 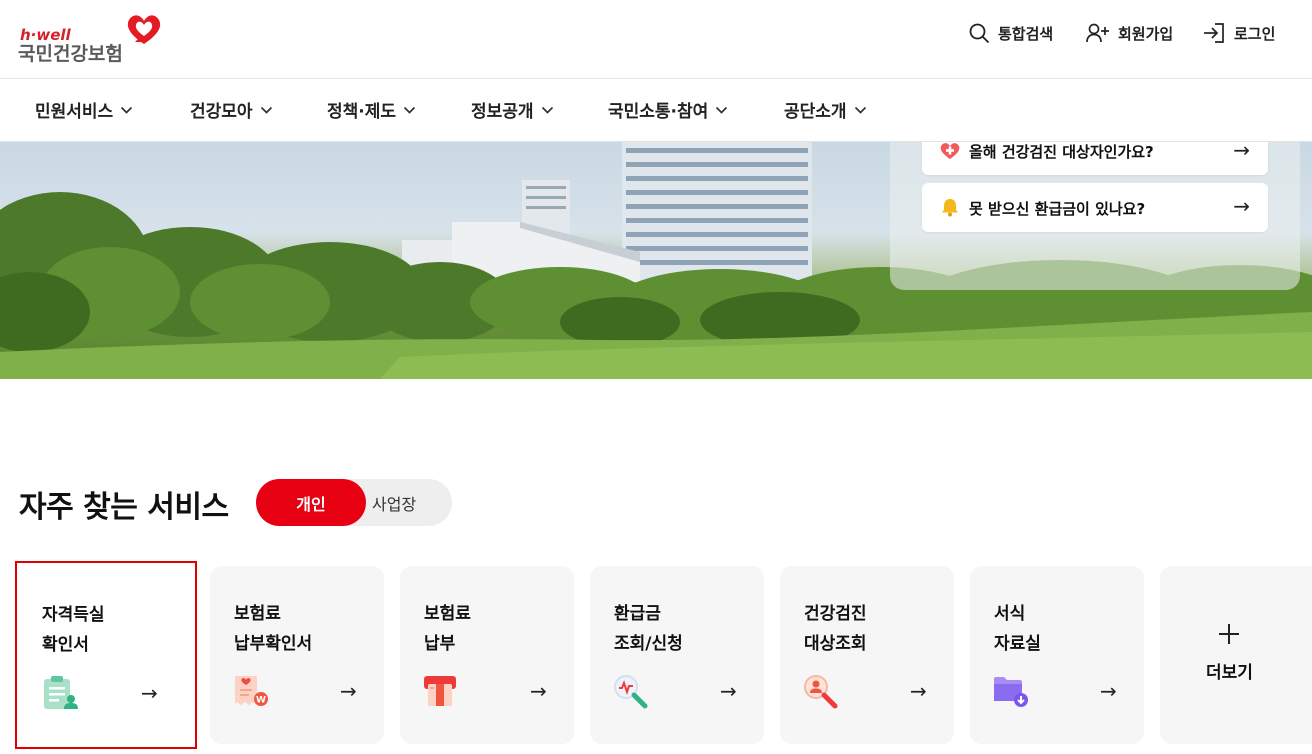 I want to click on gnb-label: 국민소통·참여, so click(x=658, y=112).